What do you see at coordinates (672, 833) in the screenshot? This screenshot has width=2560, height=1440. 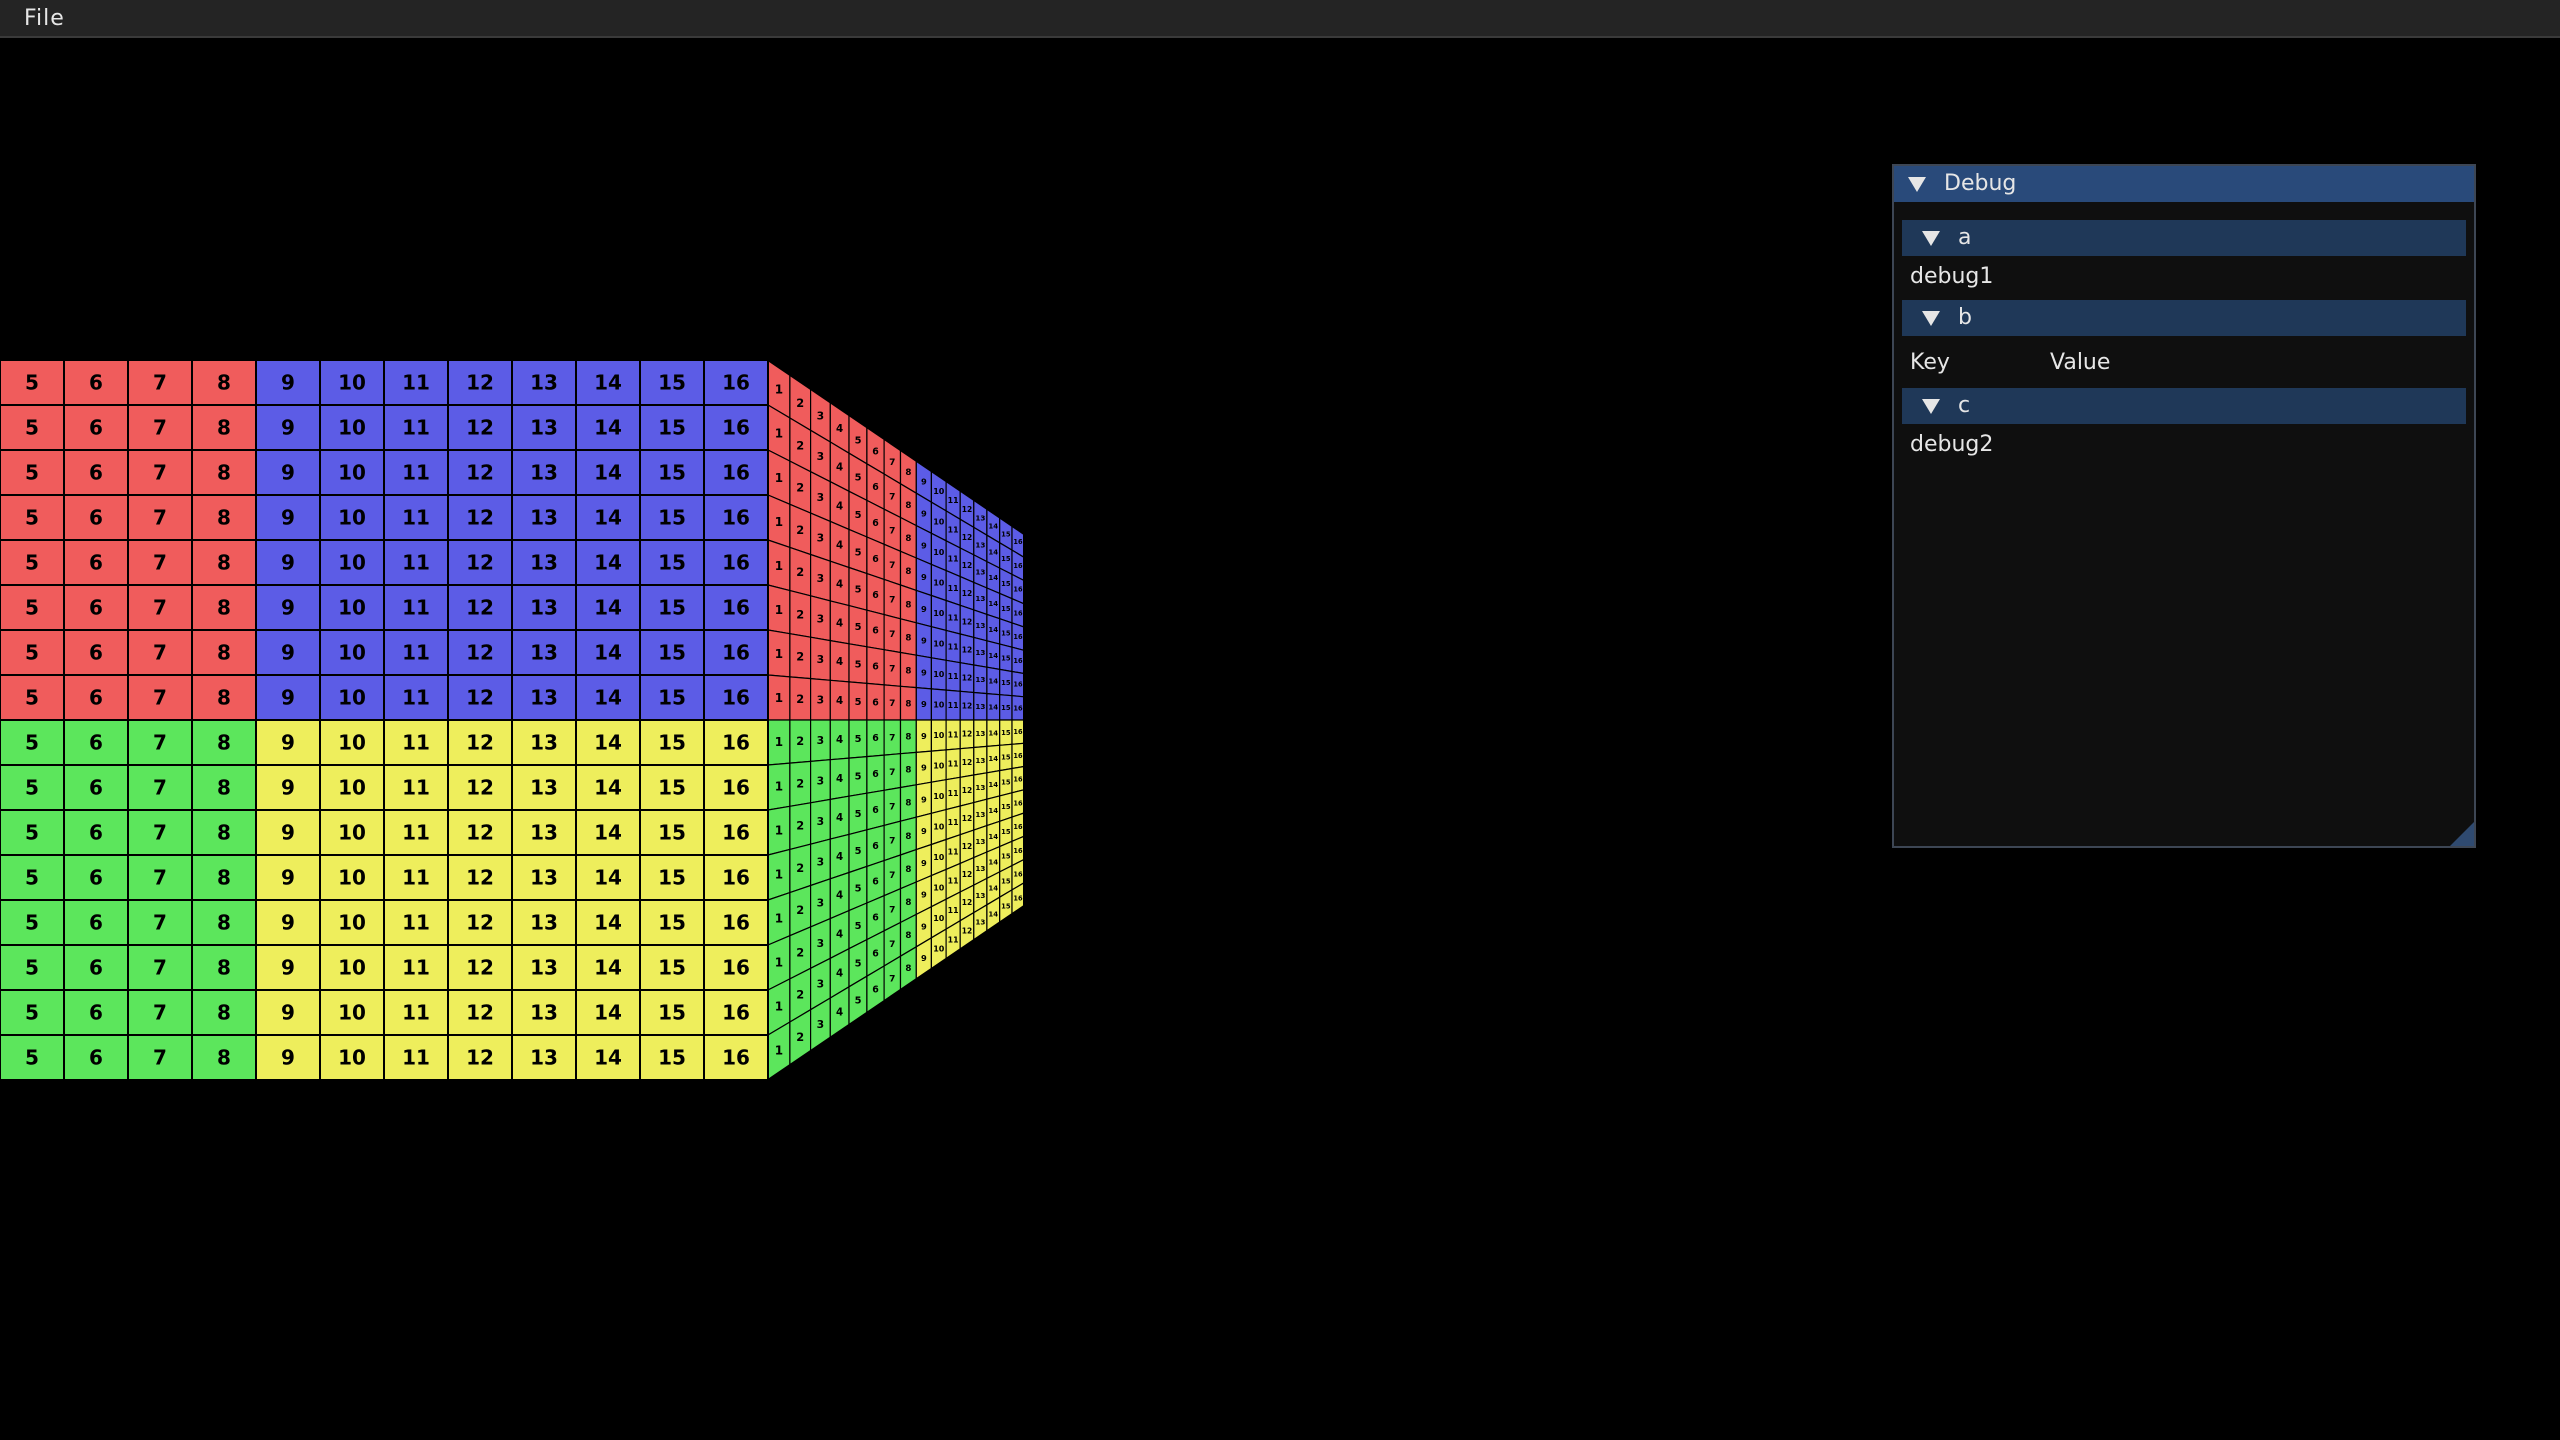 I see `front-tile-label: 15` at bounding box center [672, 833].